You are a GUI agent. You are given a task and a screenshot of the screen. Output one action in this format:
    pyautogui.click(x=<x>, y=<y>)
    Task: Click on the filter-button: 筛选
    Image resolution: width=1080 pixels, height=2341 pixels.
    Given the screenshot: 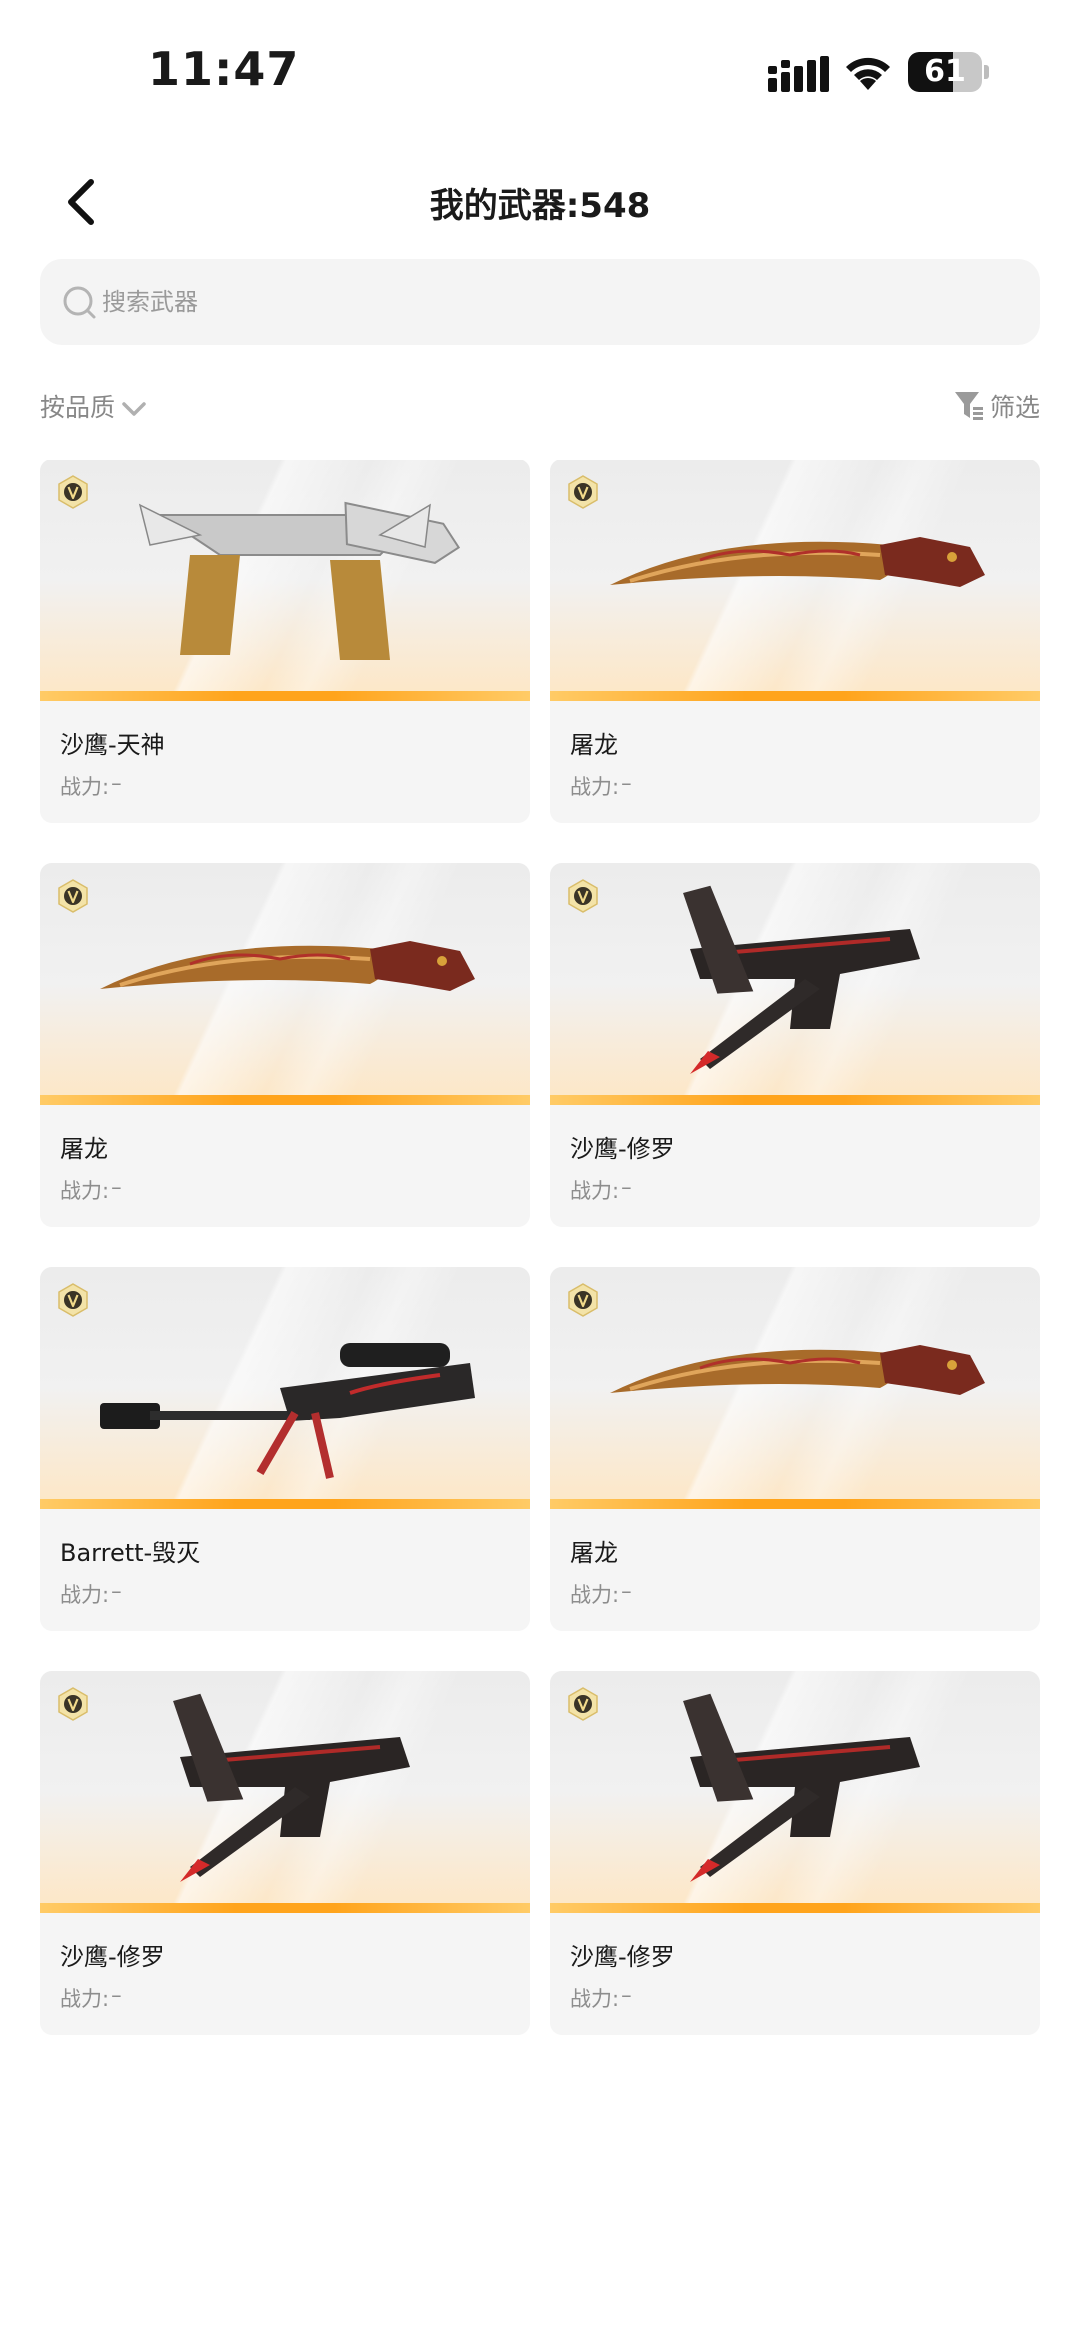 What is the action you would take?
    pyautogui.click(x=997, y=406)
    